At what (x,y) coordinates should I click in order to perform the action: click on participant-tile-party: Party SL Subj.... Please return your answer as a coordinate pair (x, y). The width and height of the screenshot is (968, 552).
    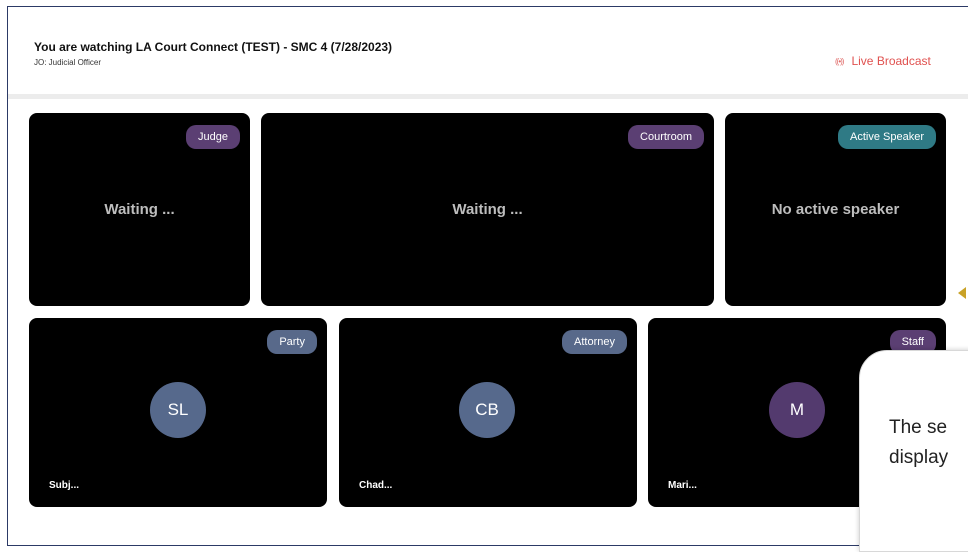
    Looking at the image, I should click on (178, 412).